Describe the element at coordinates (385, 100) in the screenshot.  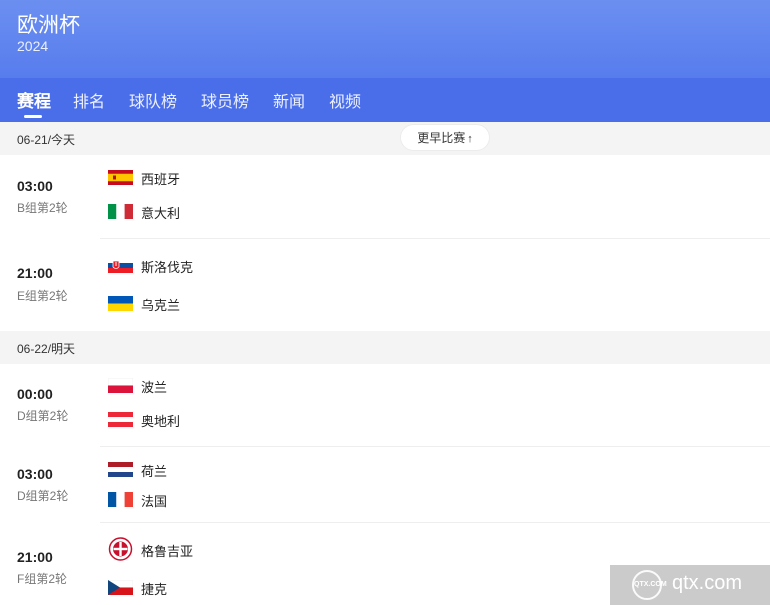
I see `tab-bar: 赛程 排名 球队榜 球员榜 新闻 视频` at that location.